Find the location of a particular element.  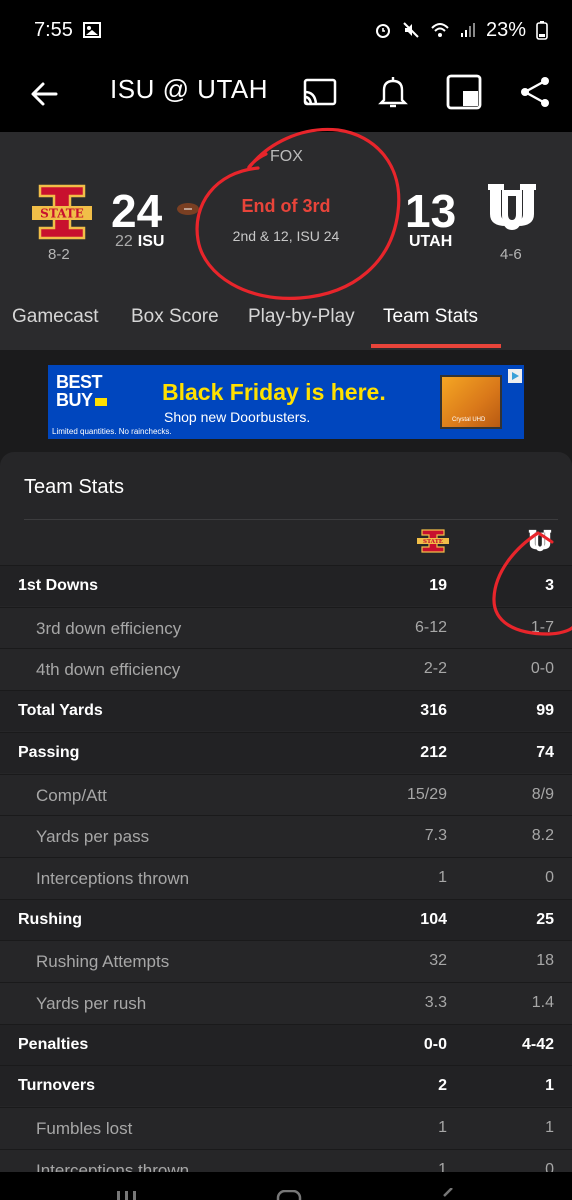

stat-row: Rushing 104 25 is located at coordinates (286, 919).